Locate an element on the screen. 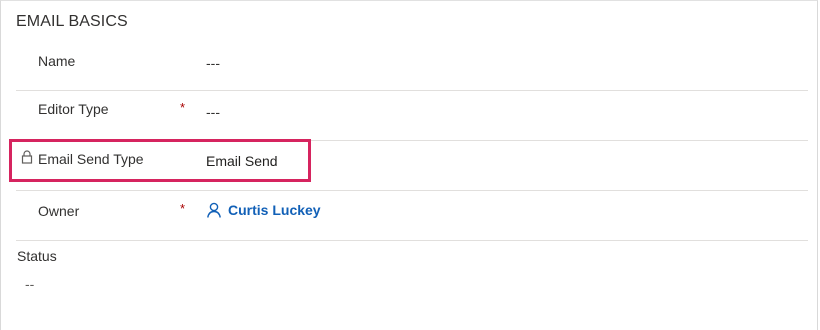 The width and height of the screenshot is (820, 330). name-label: Name is located at coordinates (57, 61).